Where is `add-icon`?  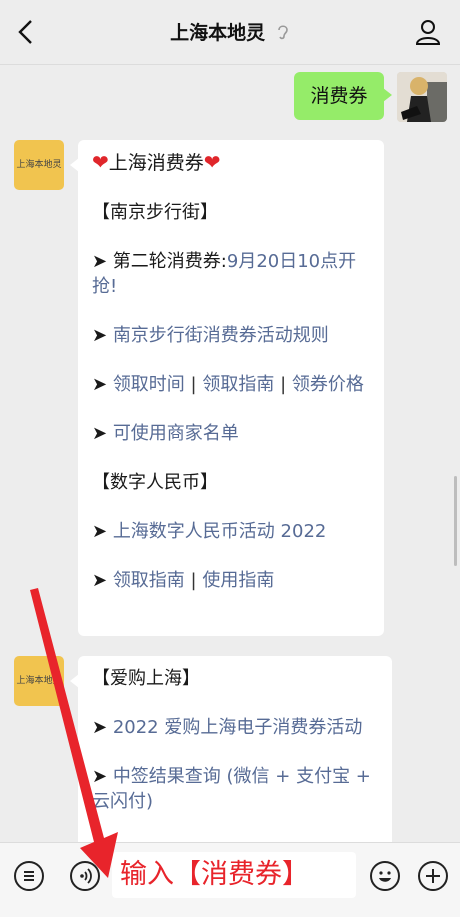 add-icon is located at coordinates (433, 876).